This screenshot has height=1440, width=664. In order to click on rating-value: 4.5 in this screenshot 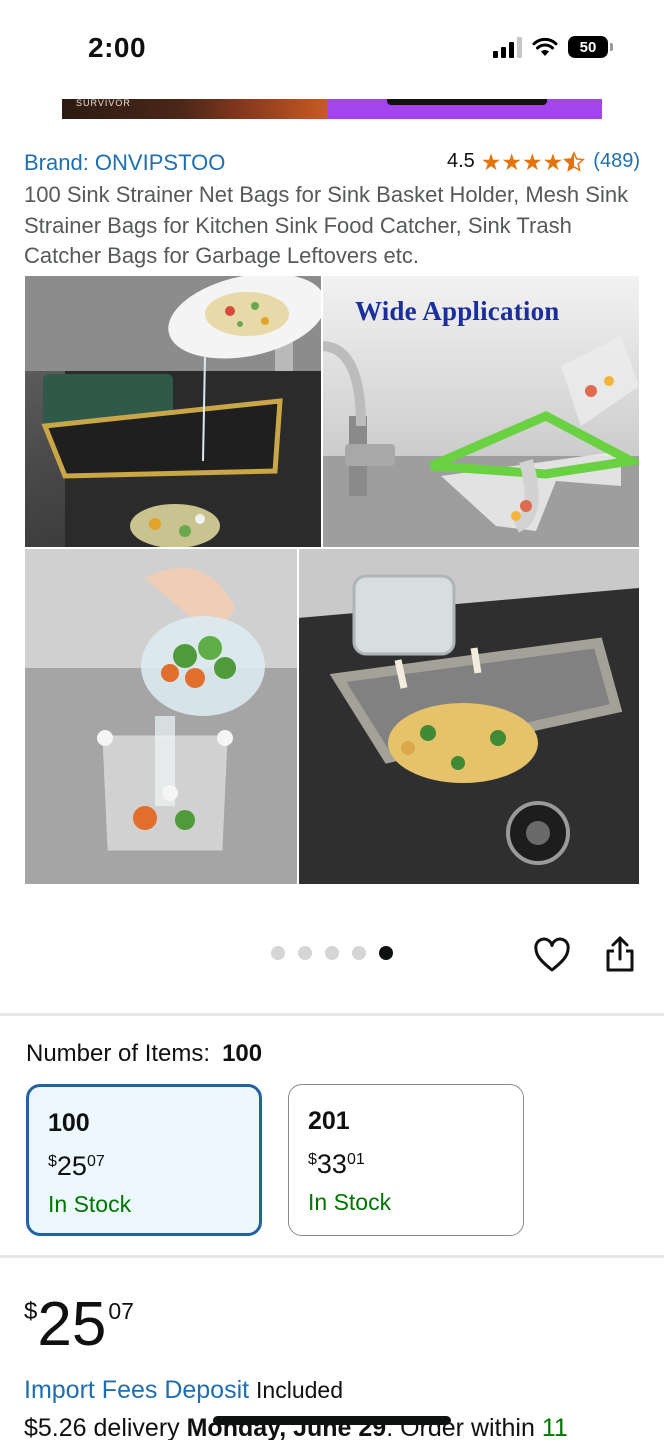, I will do `click(460, 161)`.